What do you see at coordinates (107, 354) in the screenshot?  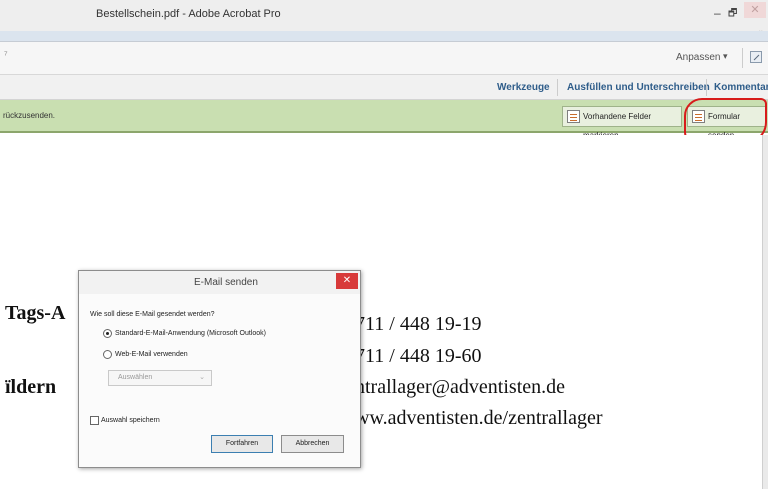 I see `radio-webmail` at bounding box center [107, 354].